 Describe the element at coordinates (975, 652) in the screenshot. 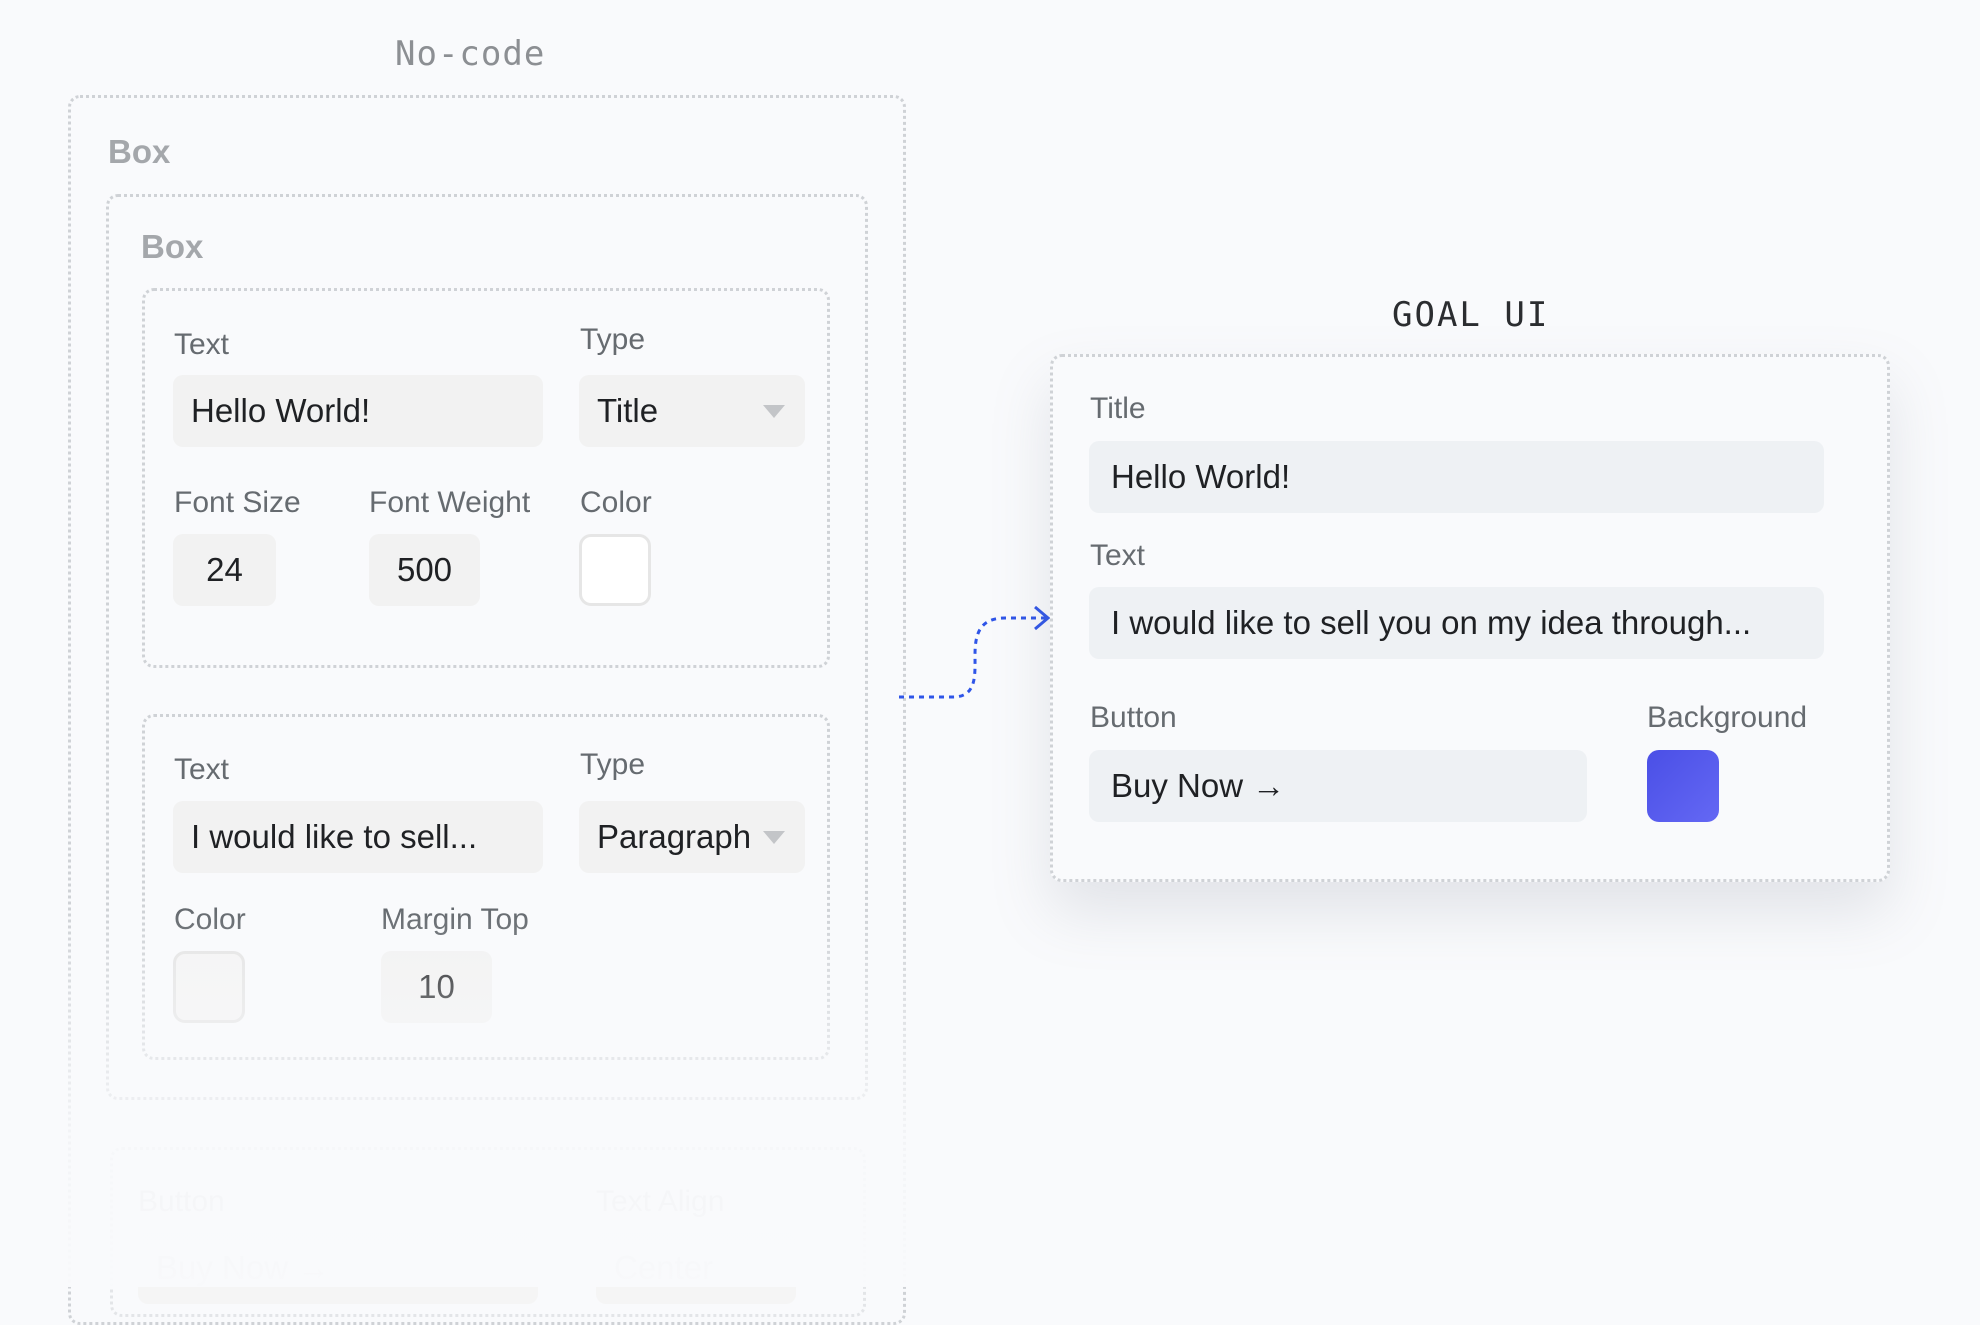

I see `connector-arrow` at that location.